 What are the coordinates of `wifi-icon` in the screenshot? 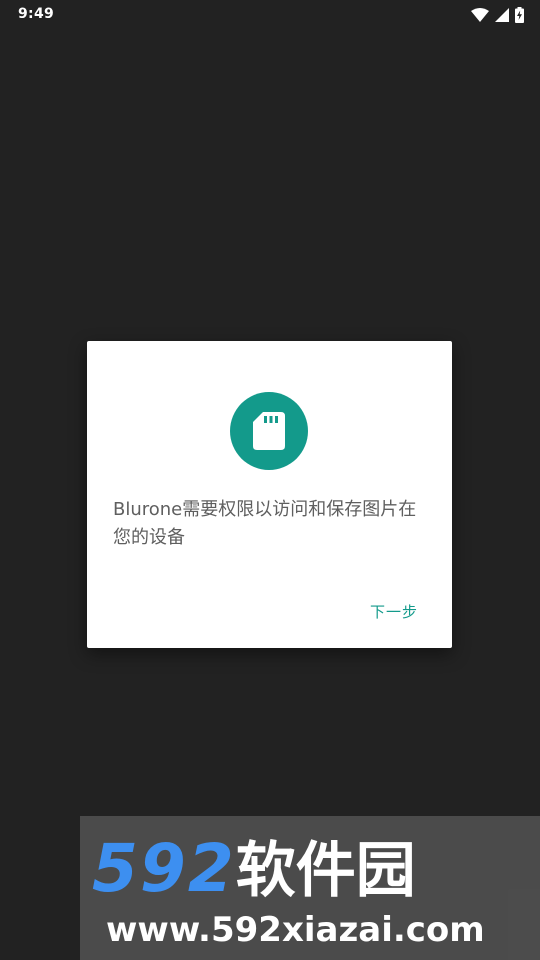 It's located at (480, 15).